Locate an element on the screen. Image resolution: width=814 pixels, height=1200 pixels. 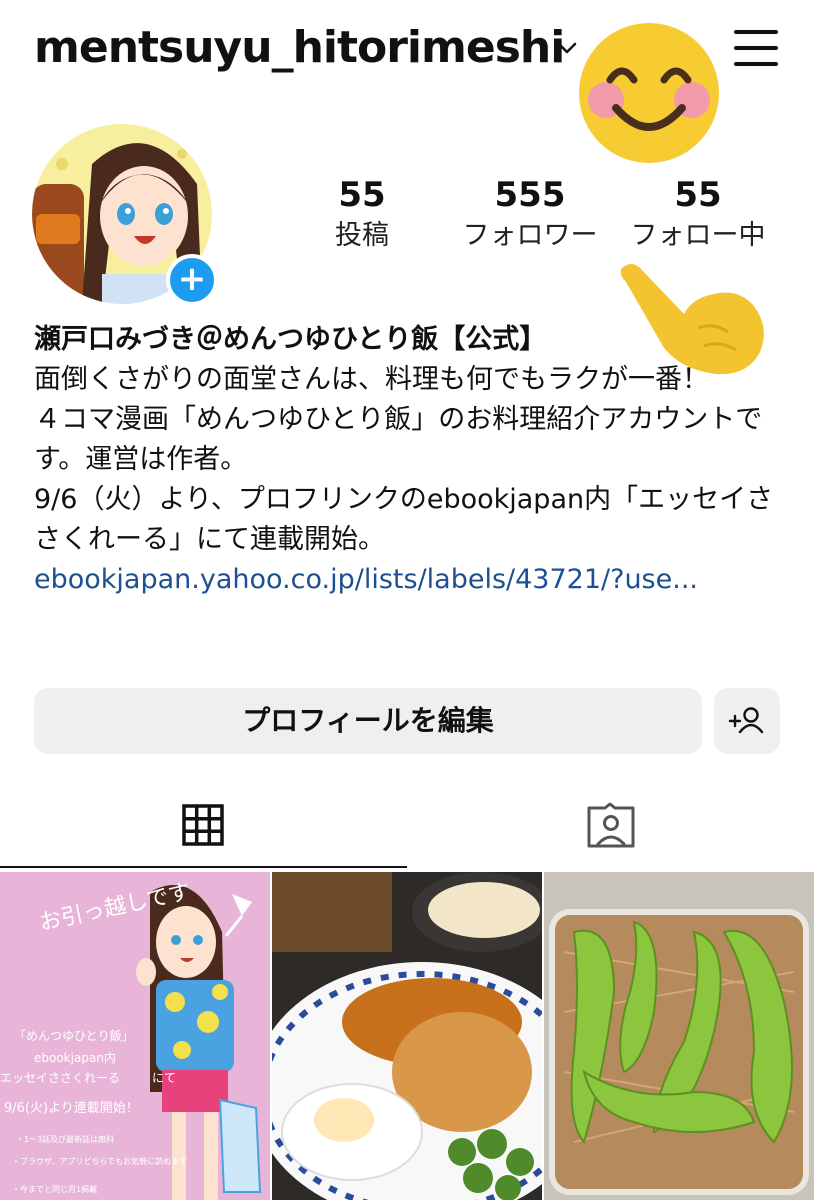
post1-line3: エッセイささくれーる is located at coordinates (60, 1078).